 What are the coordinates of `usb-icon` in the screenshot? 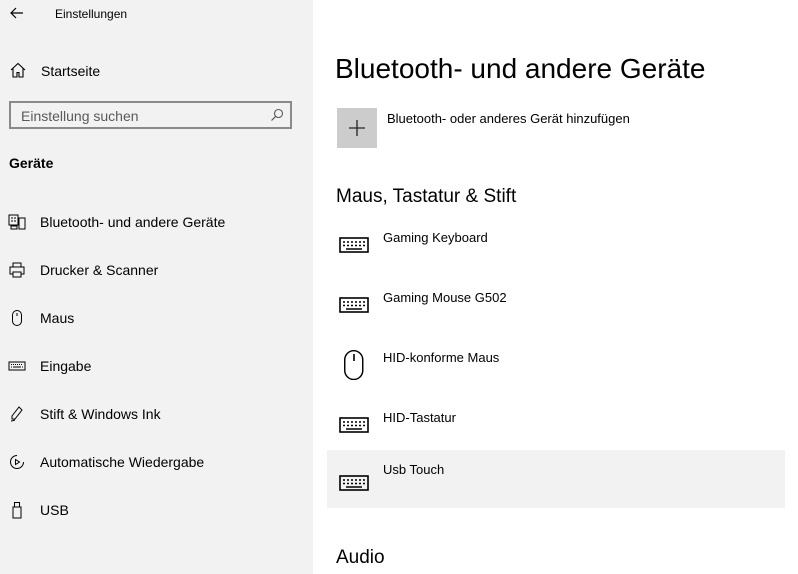 It's located at (17, 510).